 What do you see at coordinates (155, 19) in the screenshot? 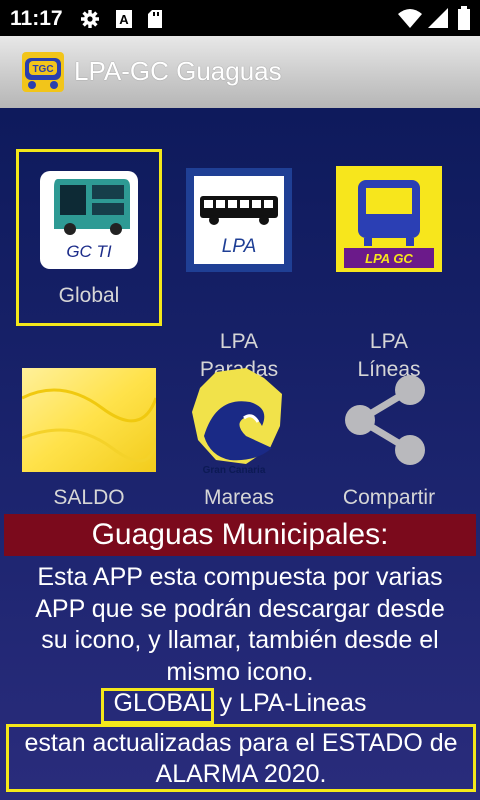
I see `sd-card-icon` at bounding box center [155, 19].